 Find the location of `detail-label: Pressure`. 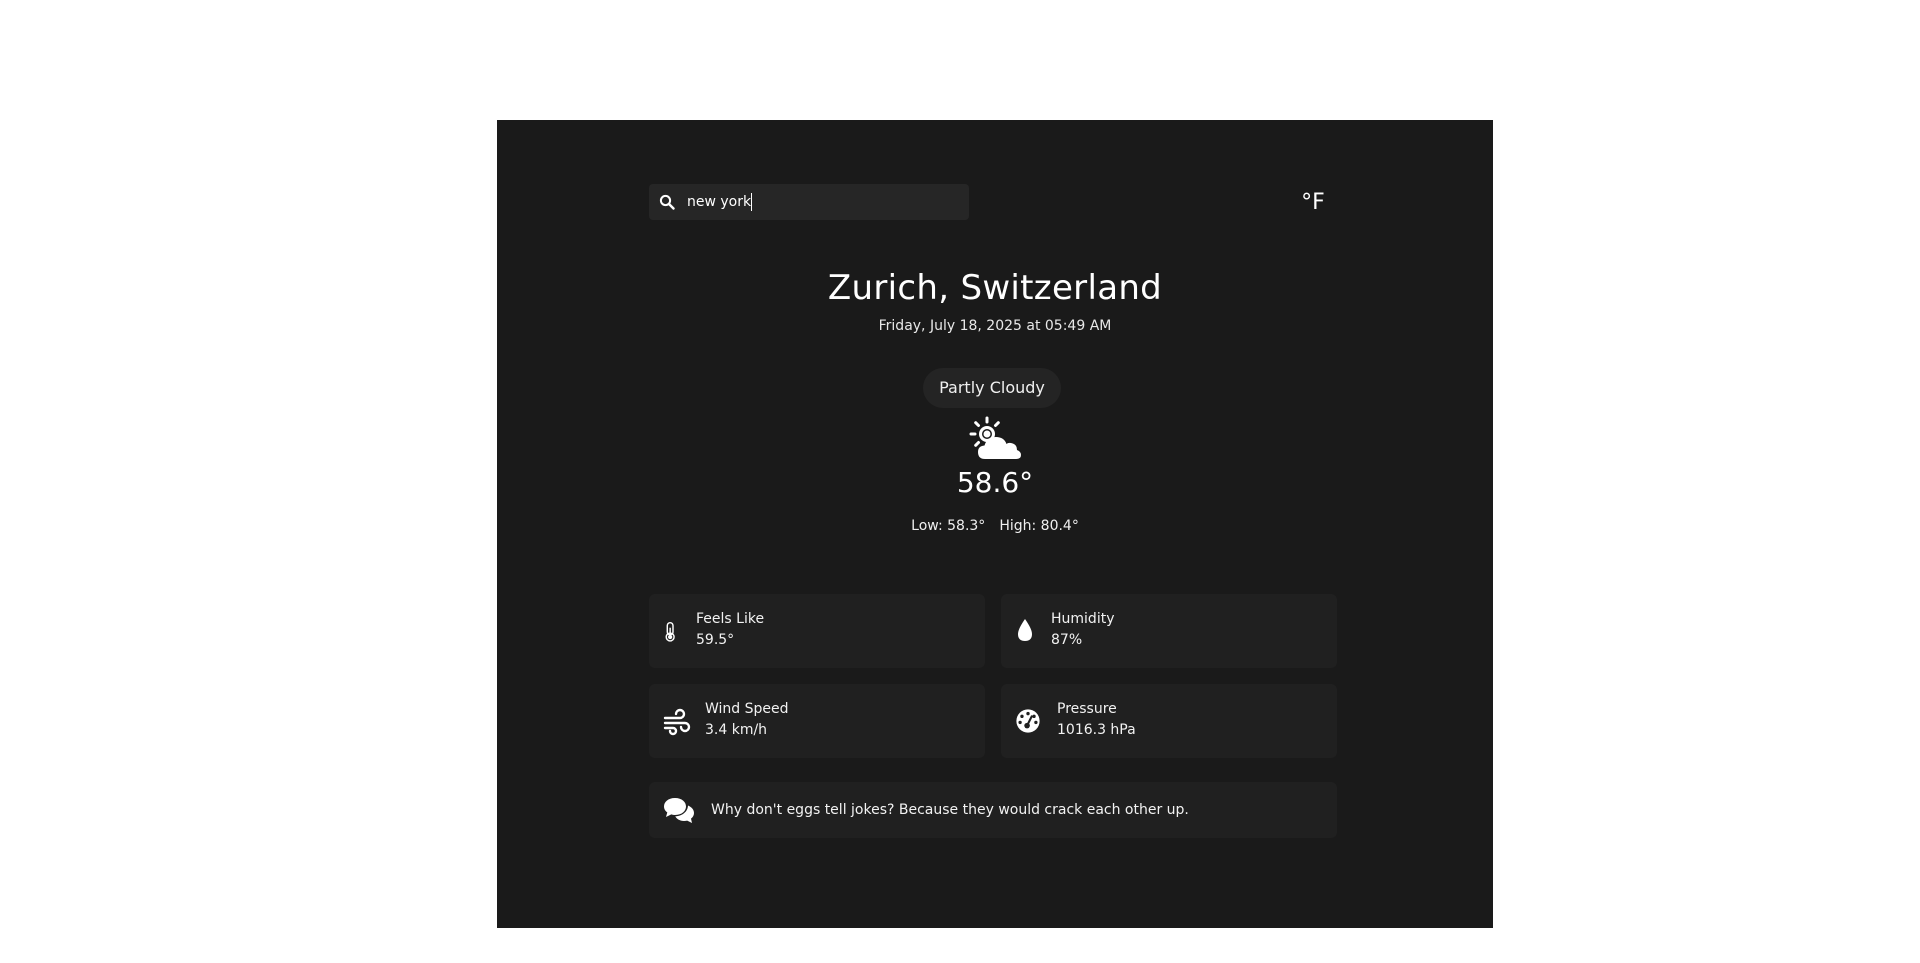

detail-label: Pressure is located at coordinates (1087, 709).